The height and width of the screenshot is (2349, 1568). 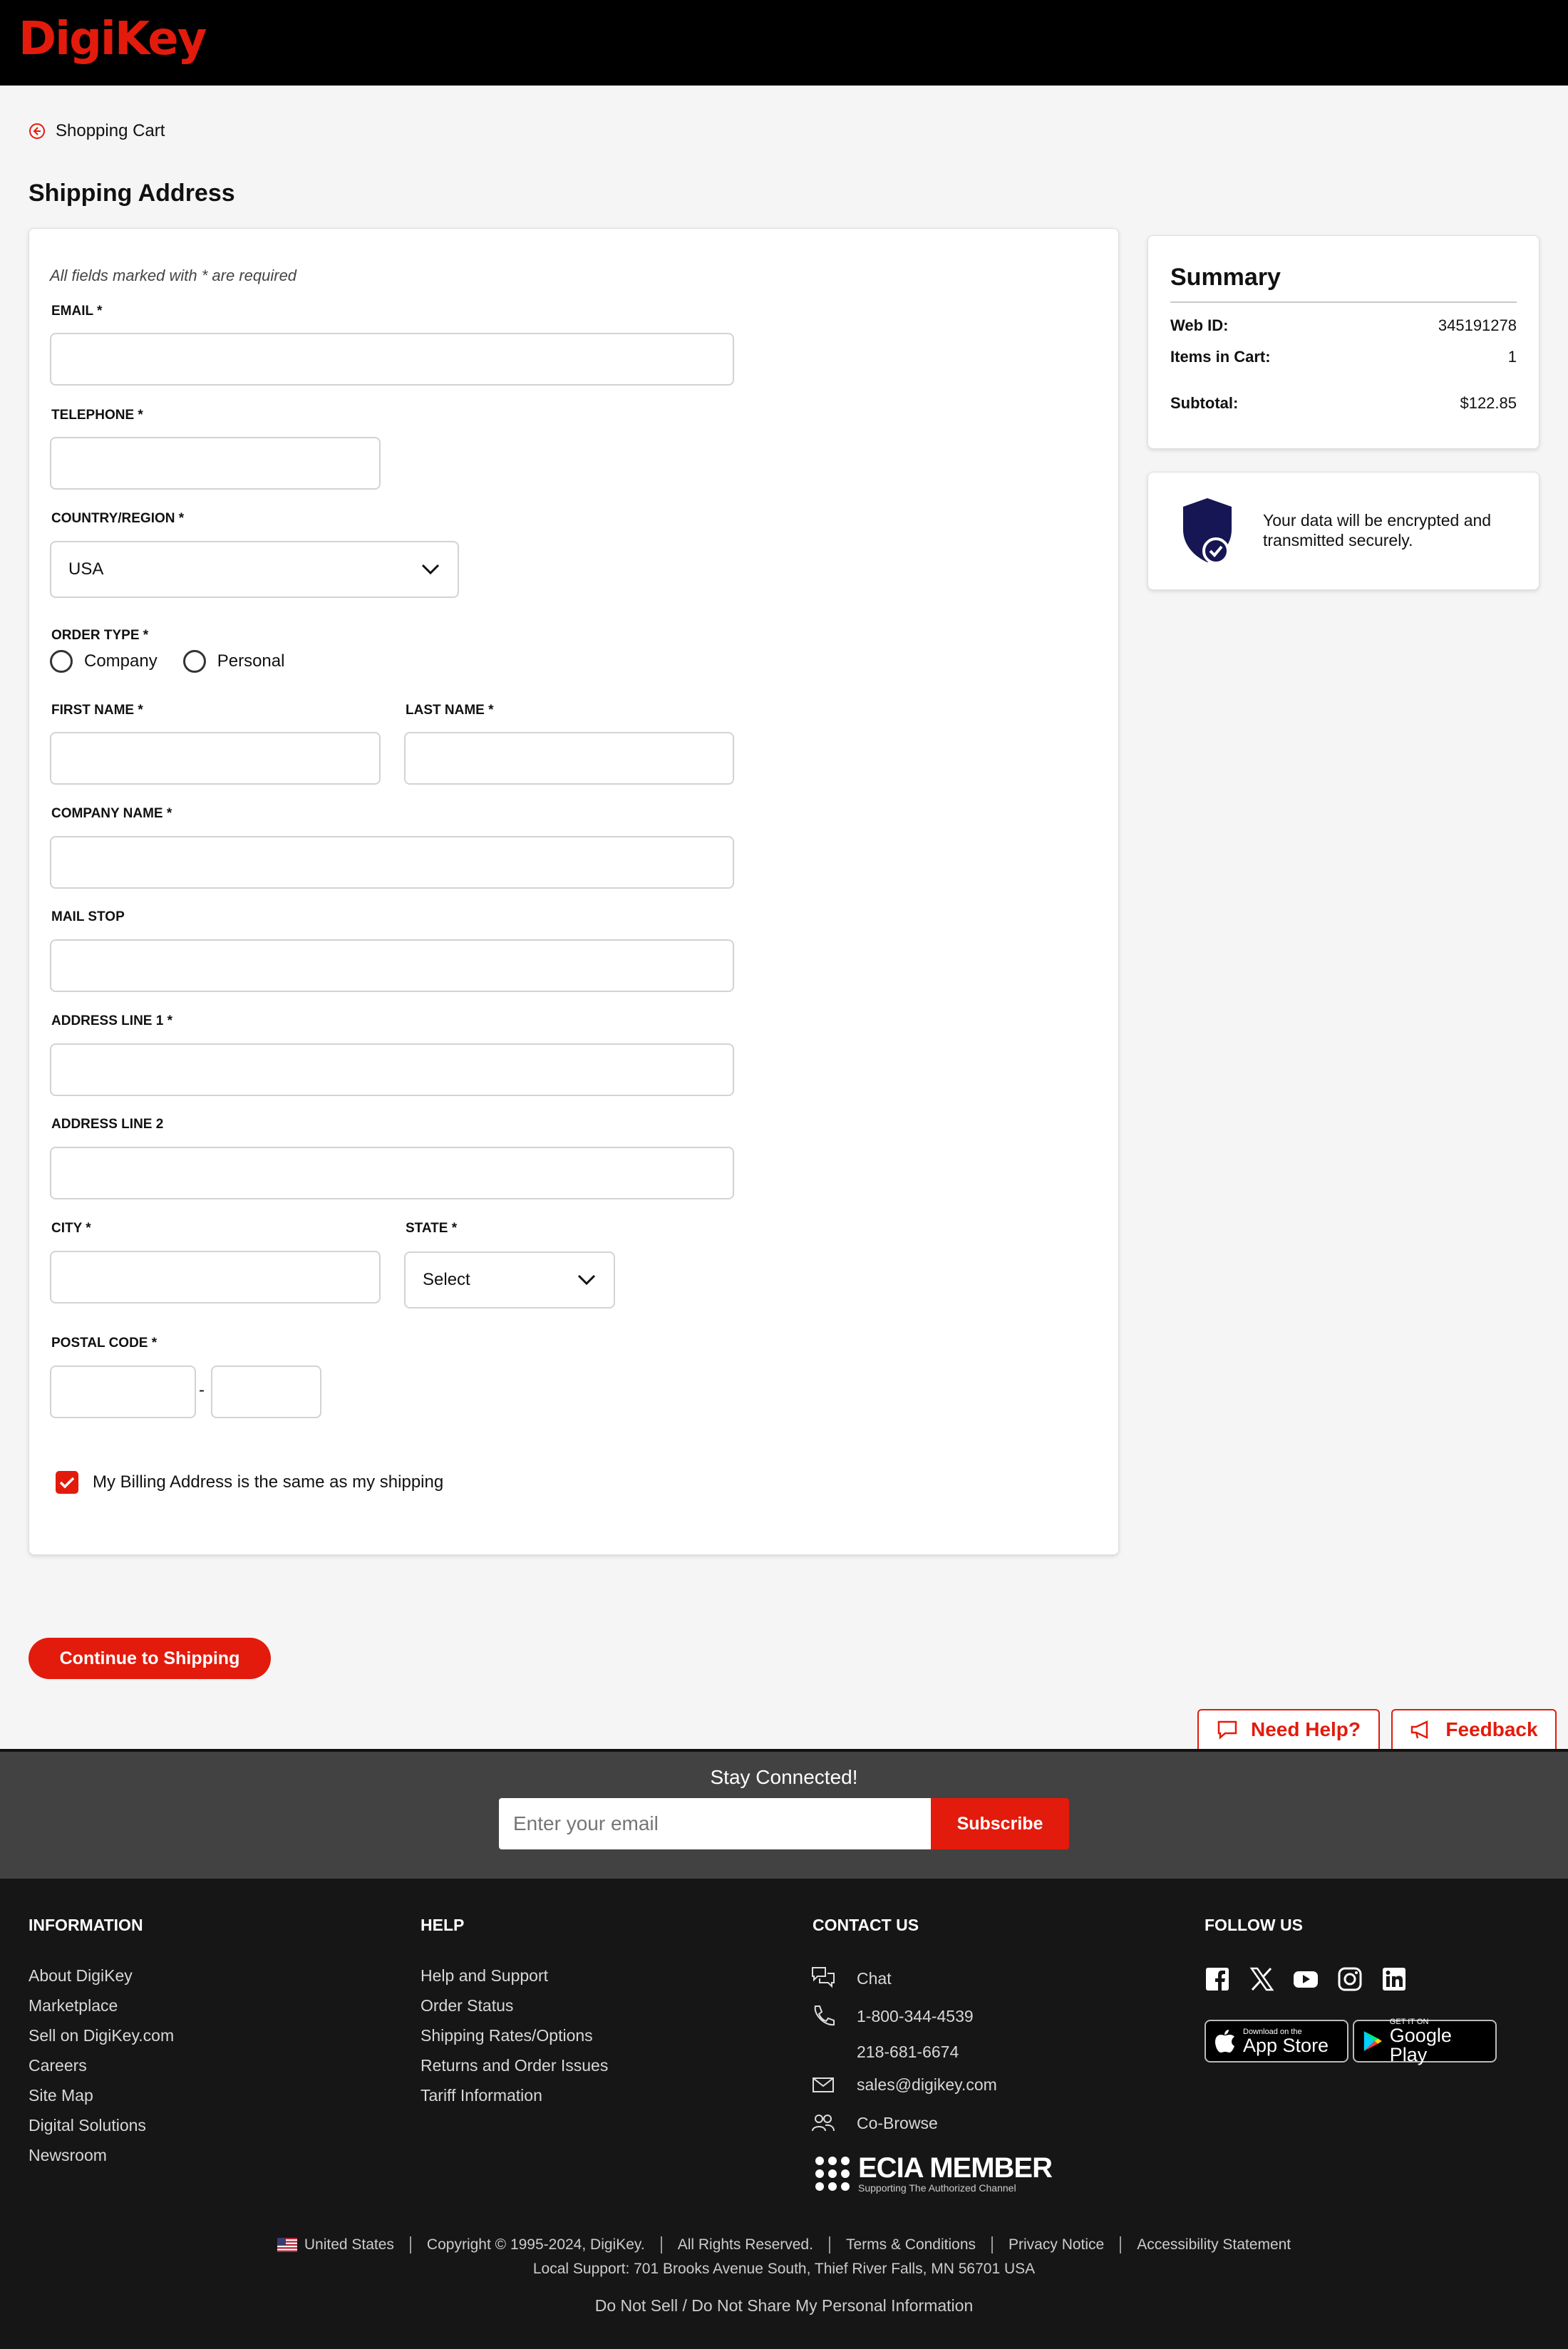 What do you see at coordinates (784, 43) in the screenshot?
I see `top-header-bar: DigiKey` at bounding box center [784, 43].